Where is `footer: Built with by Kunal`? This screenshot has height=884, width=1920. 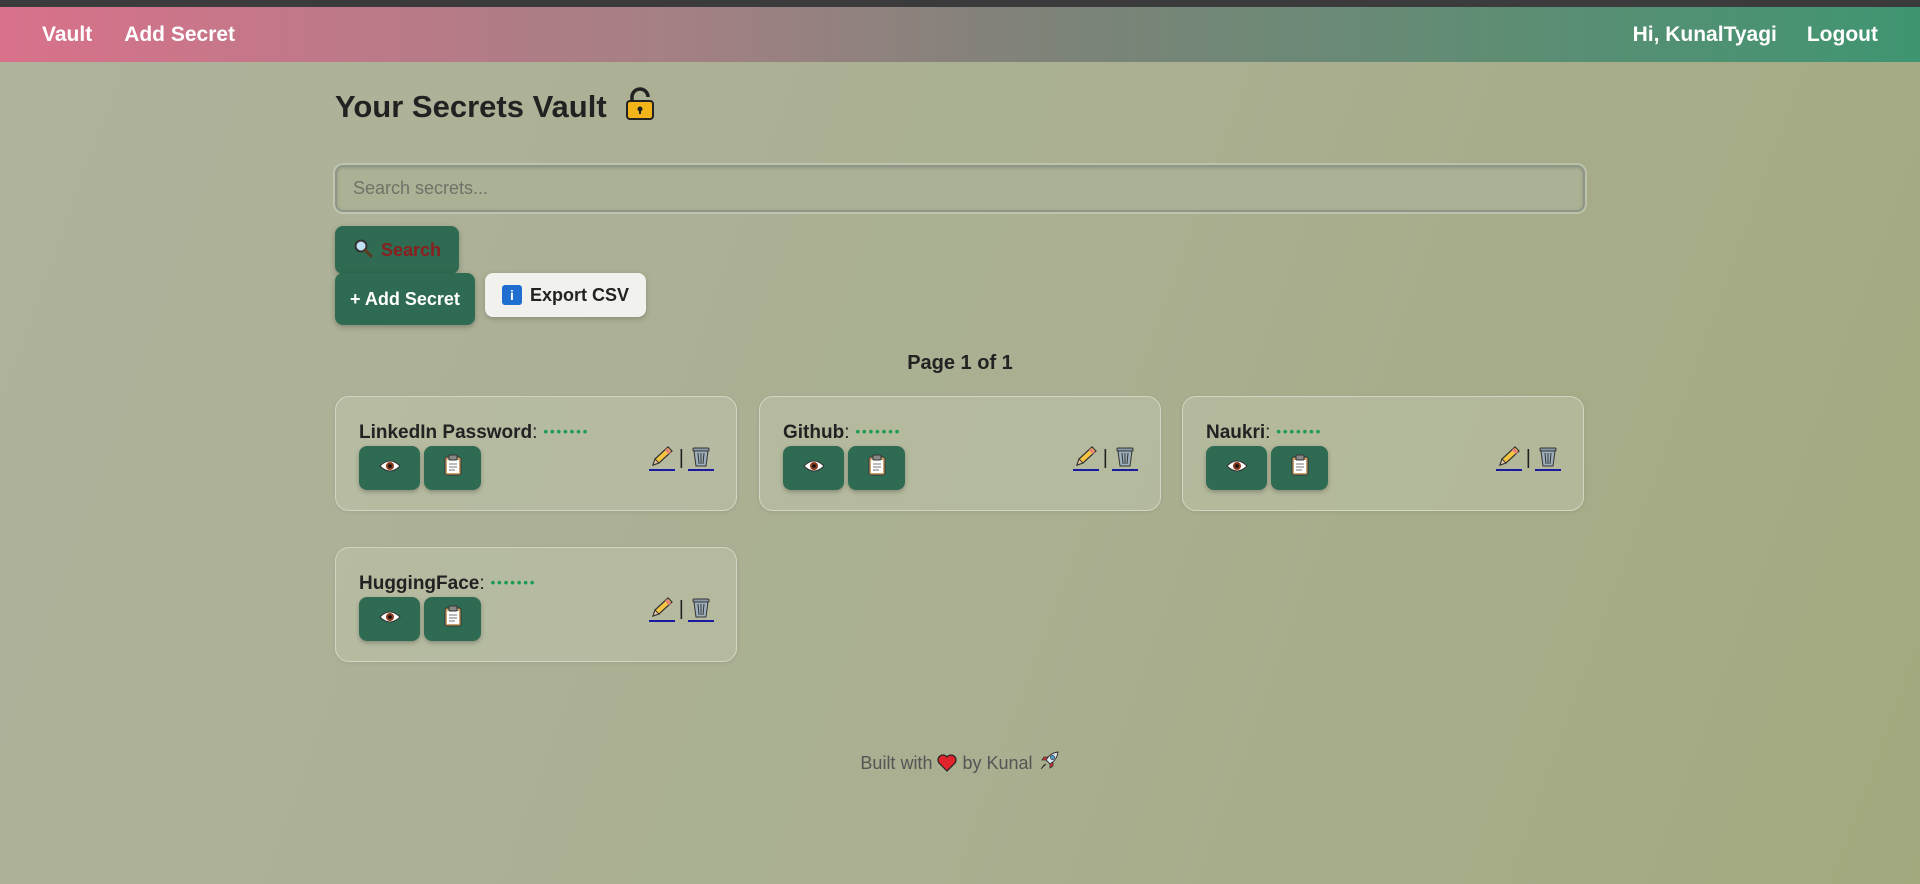
footer: Built with by Kunal is located at coordinates (960, 763).